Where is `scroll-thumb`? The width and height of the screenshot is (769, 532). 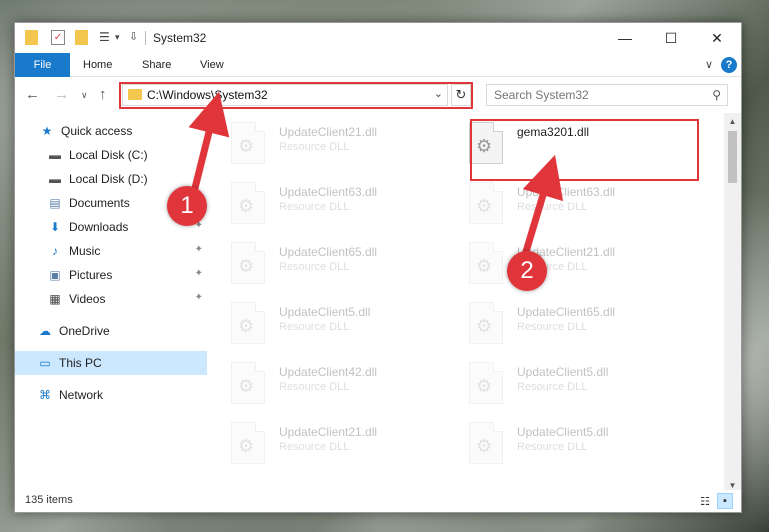 scroll-thumb is located at coordinates (732, 157).